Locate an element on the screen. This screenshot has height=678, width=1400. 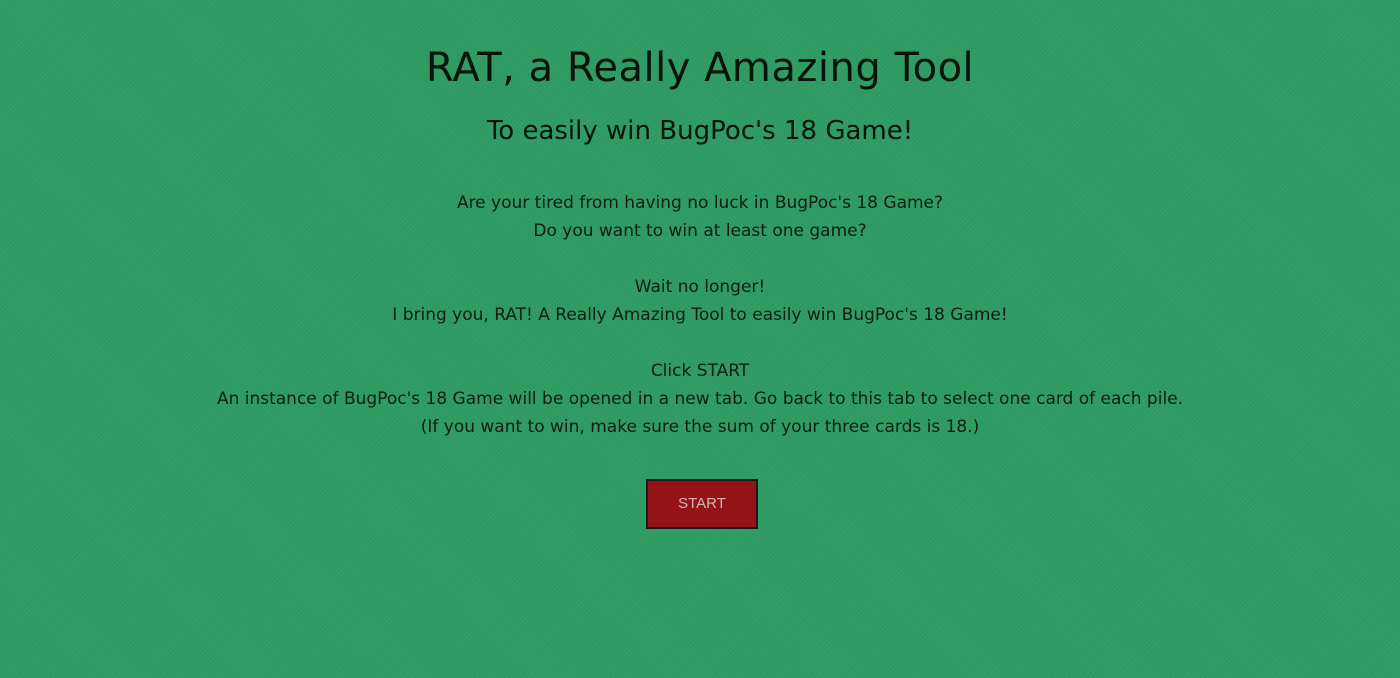
page-subtitle: To easily win BugPoc's 18 Game! is located at coordinates (700, 131).